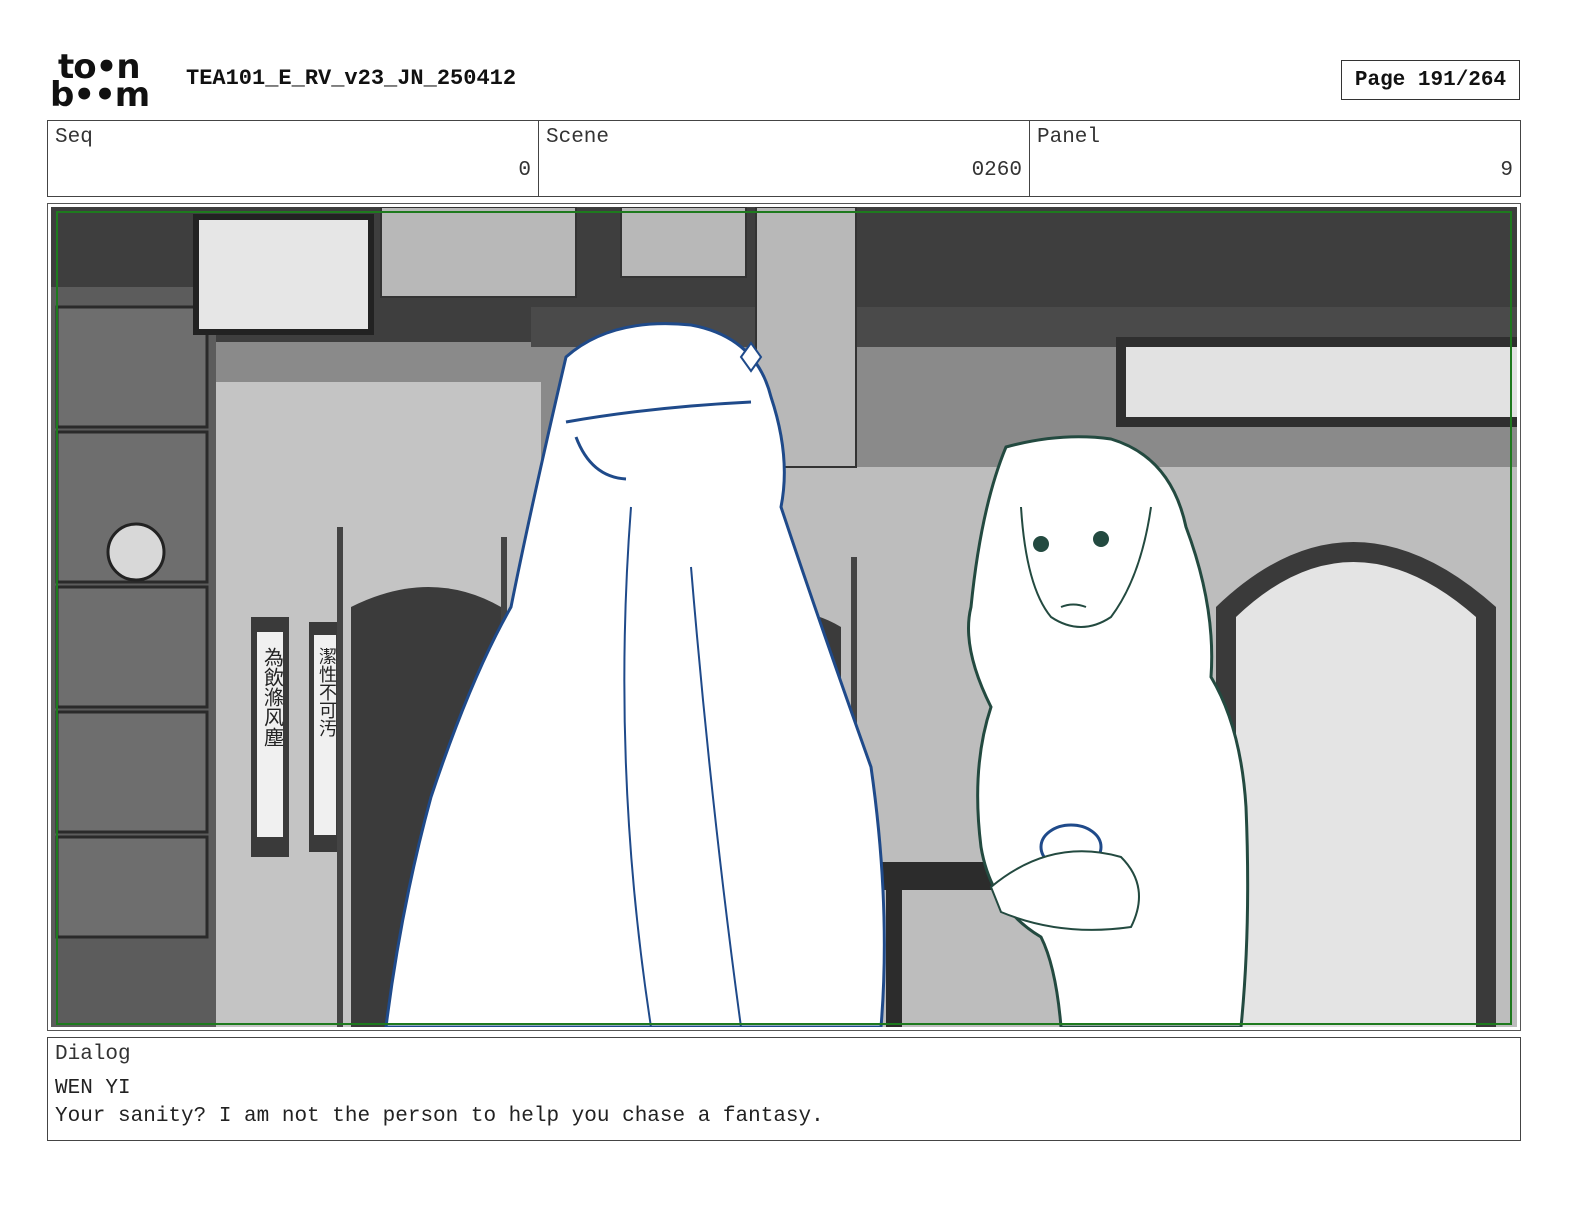  Describe the element at coordinates (74, 137) in the screenshot. I see `seq-label: Seq` at that location.